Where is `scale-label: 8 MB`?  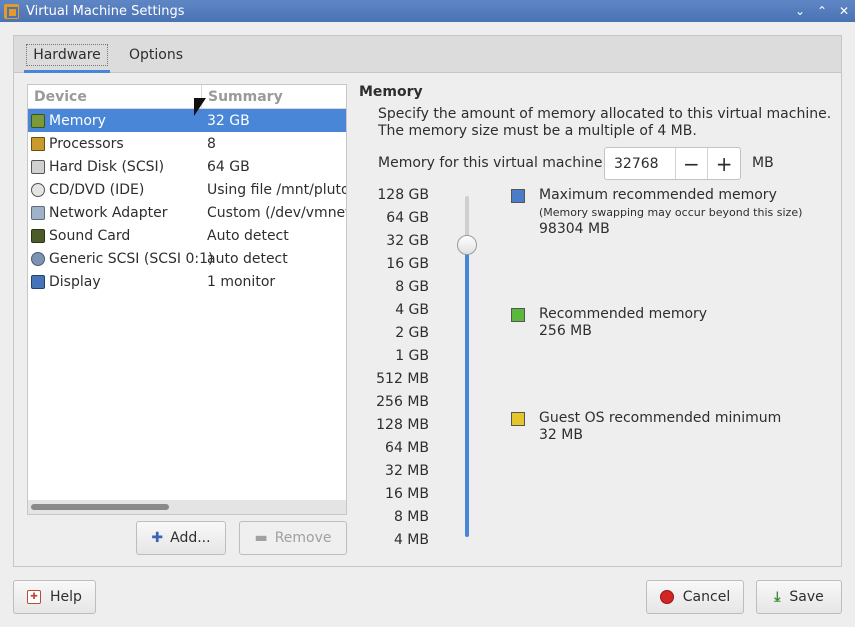 scale-label: 8 MB is located at coordinates (411, 517).